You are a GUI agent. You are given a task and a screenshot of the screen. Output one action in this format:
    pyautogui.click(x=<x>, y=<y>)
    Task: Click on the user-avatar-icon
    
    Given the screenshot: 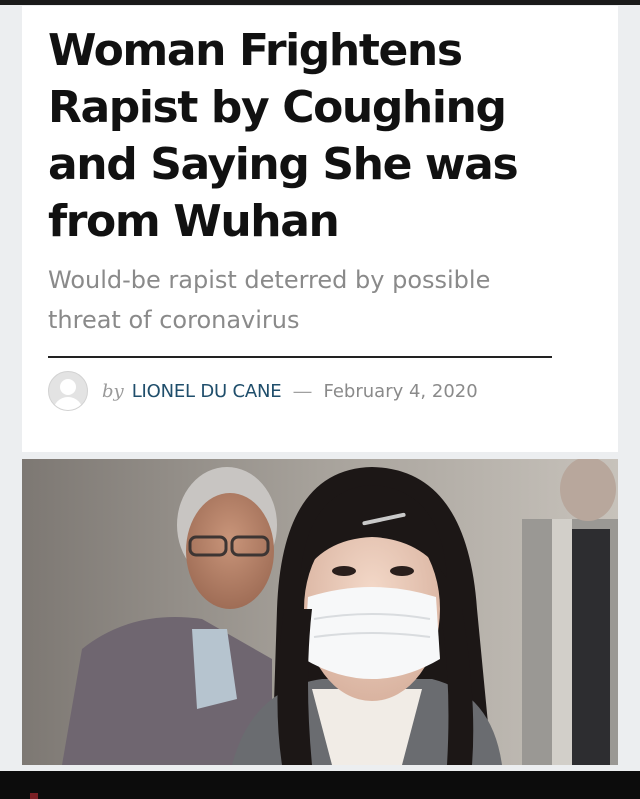 What is the action you would take?
    pyautogui.click(x=68, y=391)
    